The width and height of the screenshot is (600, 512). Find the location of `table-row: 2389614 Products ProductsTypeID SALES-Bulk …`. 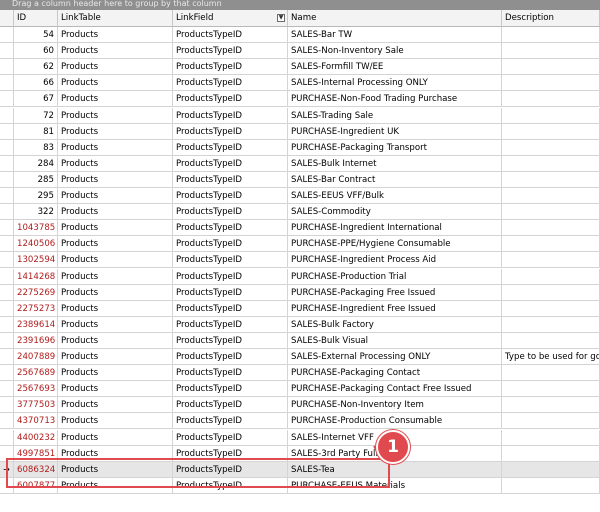

table-row: 2389614 Products ProductsTypeID SALES-Bulk … is located at coordinates (300, 324).